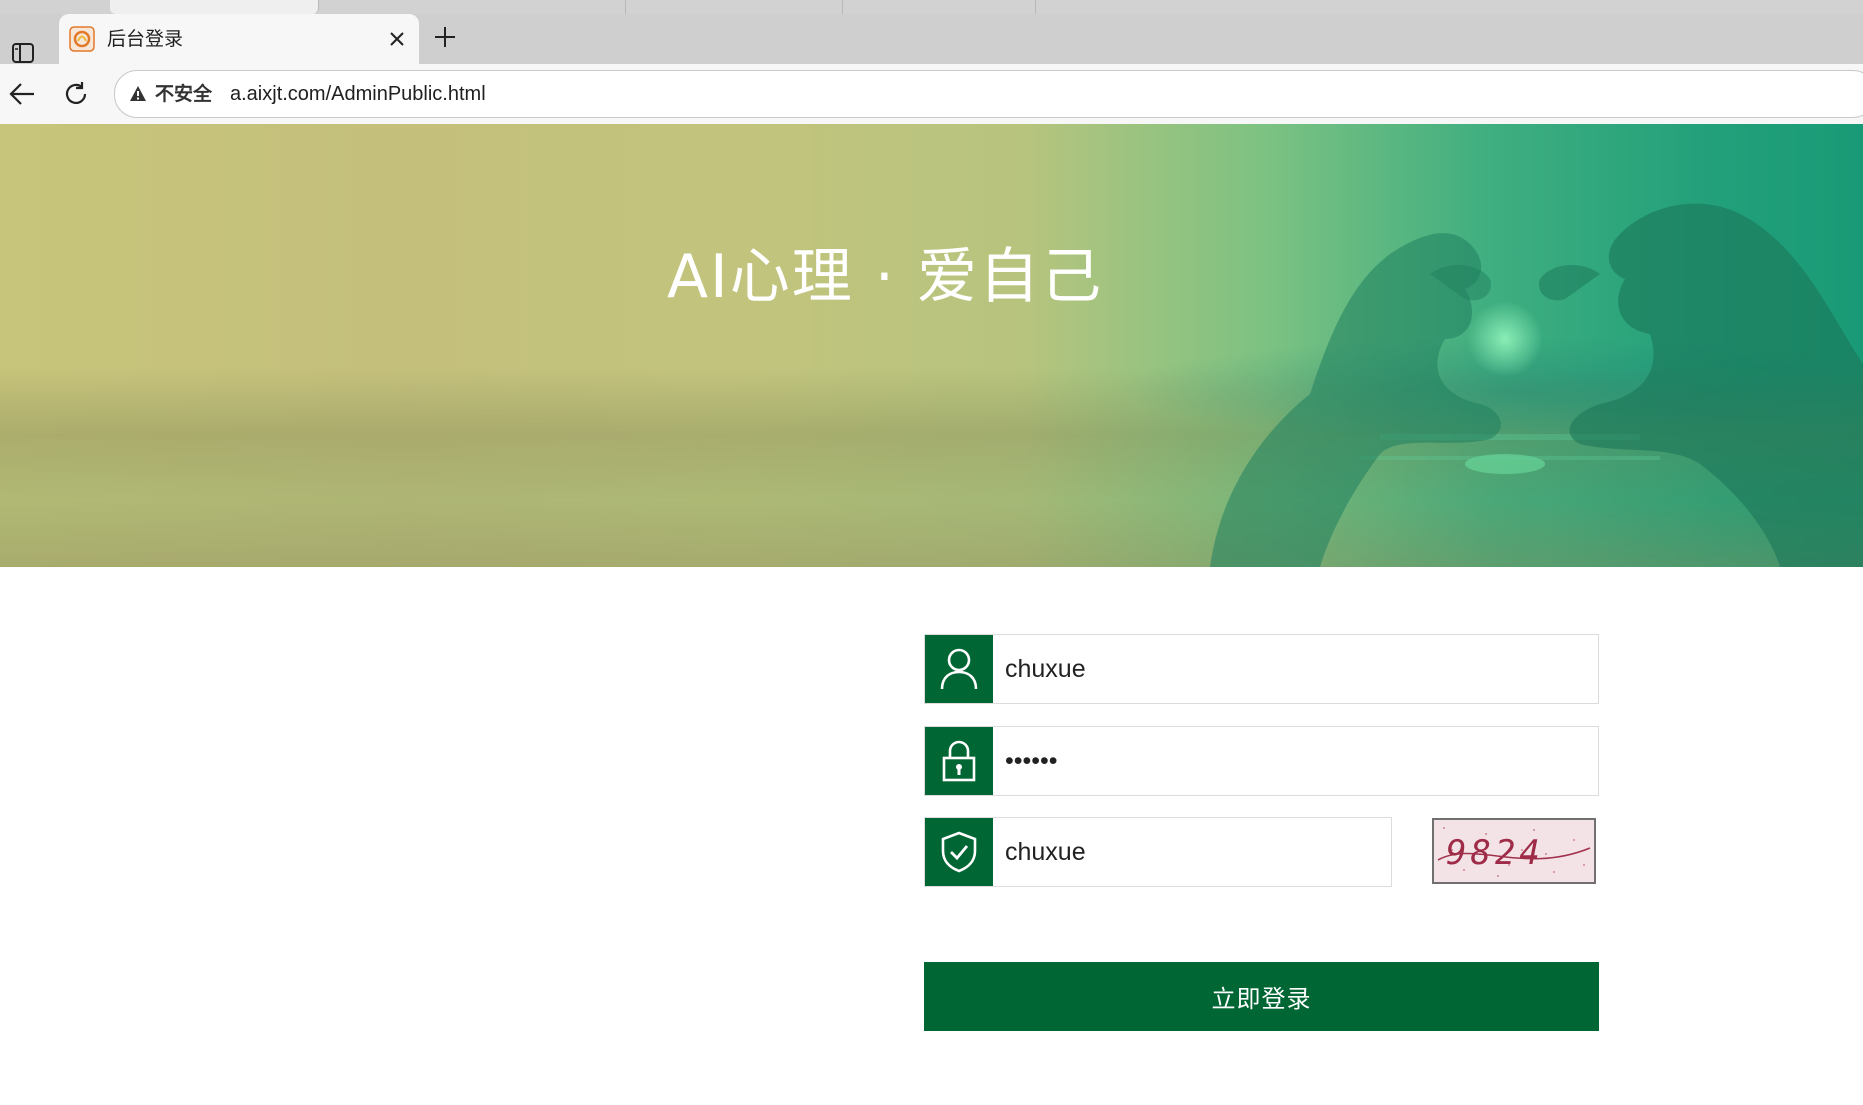  I want to click on banner-title: AI心理 · 爱自己, so click(885, 277).